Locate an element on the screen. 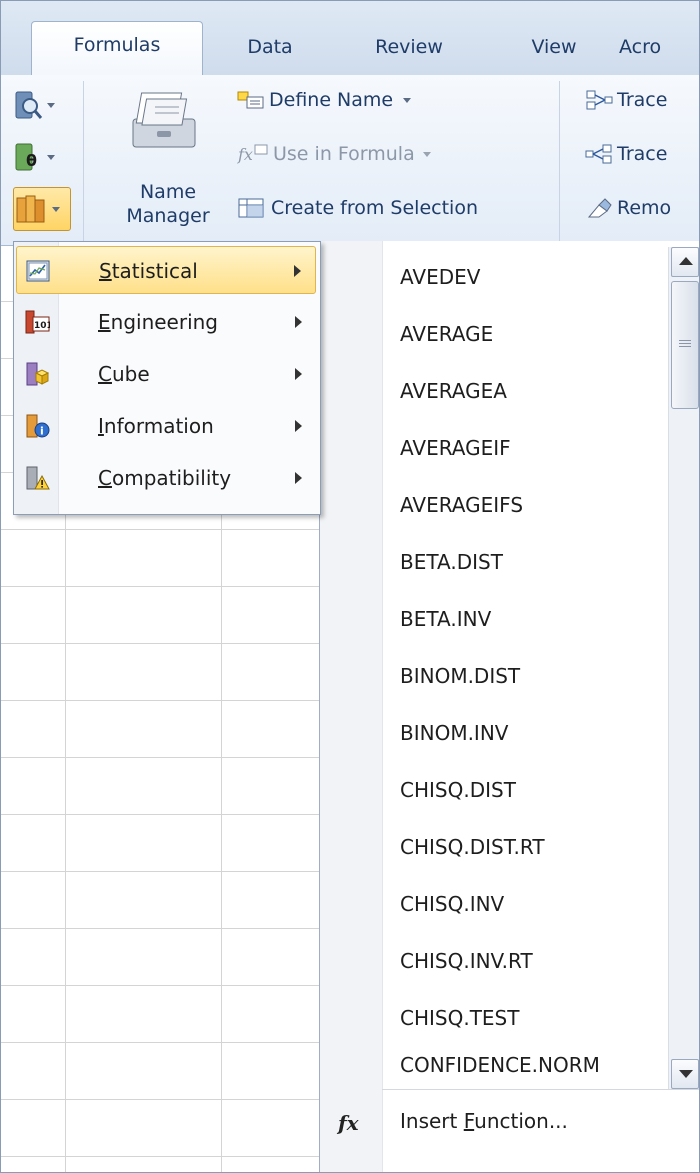 This screenshot has height=1173, width=700. menu-separator is located at coordinates (540, 1089).